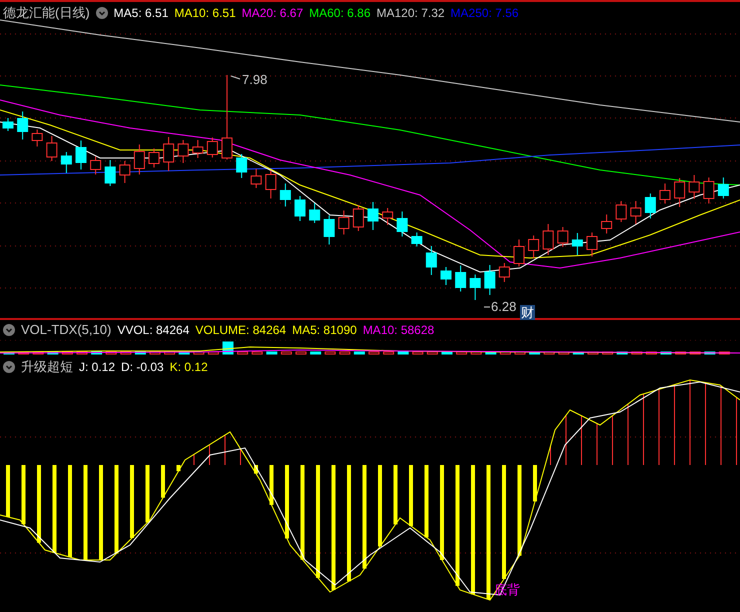 This screenshot has height=612, width=740. Describe the element at coordinates (410, 13) in the screenshot. I see `legend-value: MA120: 7.32` at that location.